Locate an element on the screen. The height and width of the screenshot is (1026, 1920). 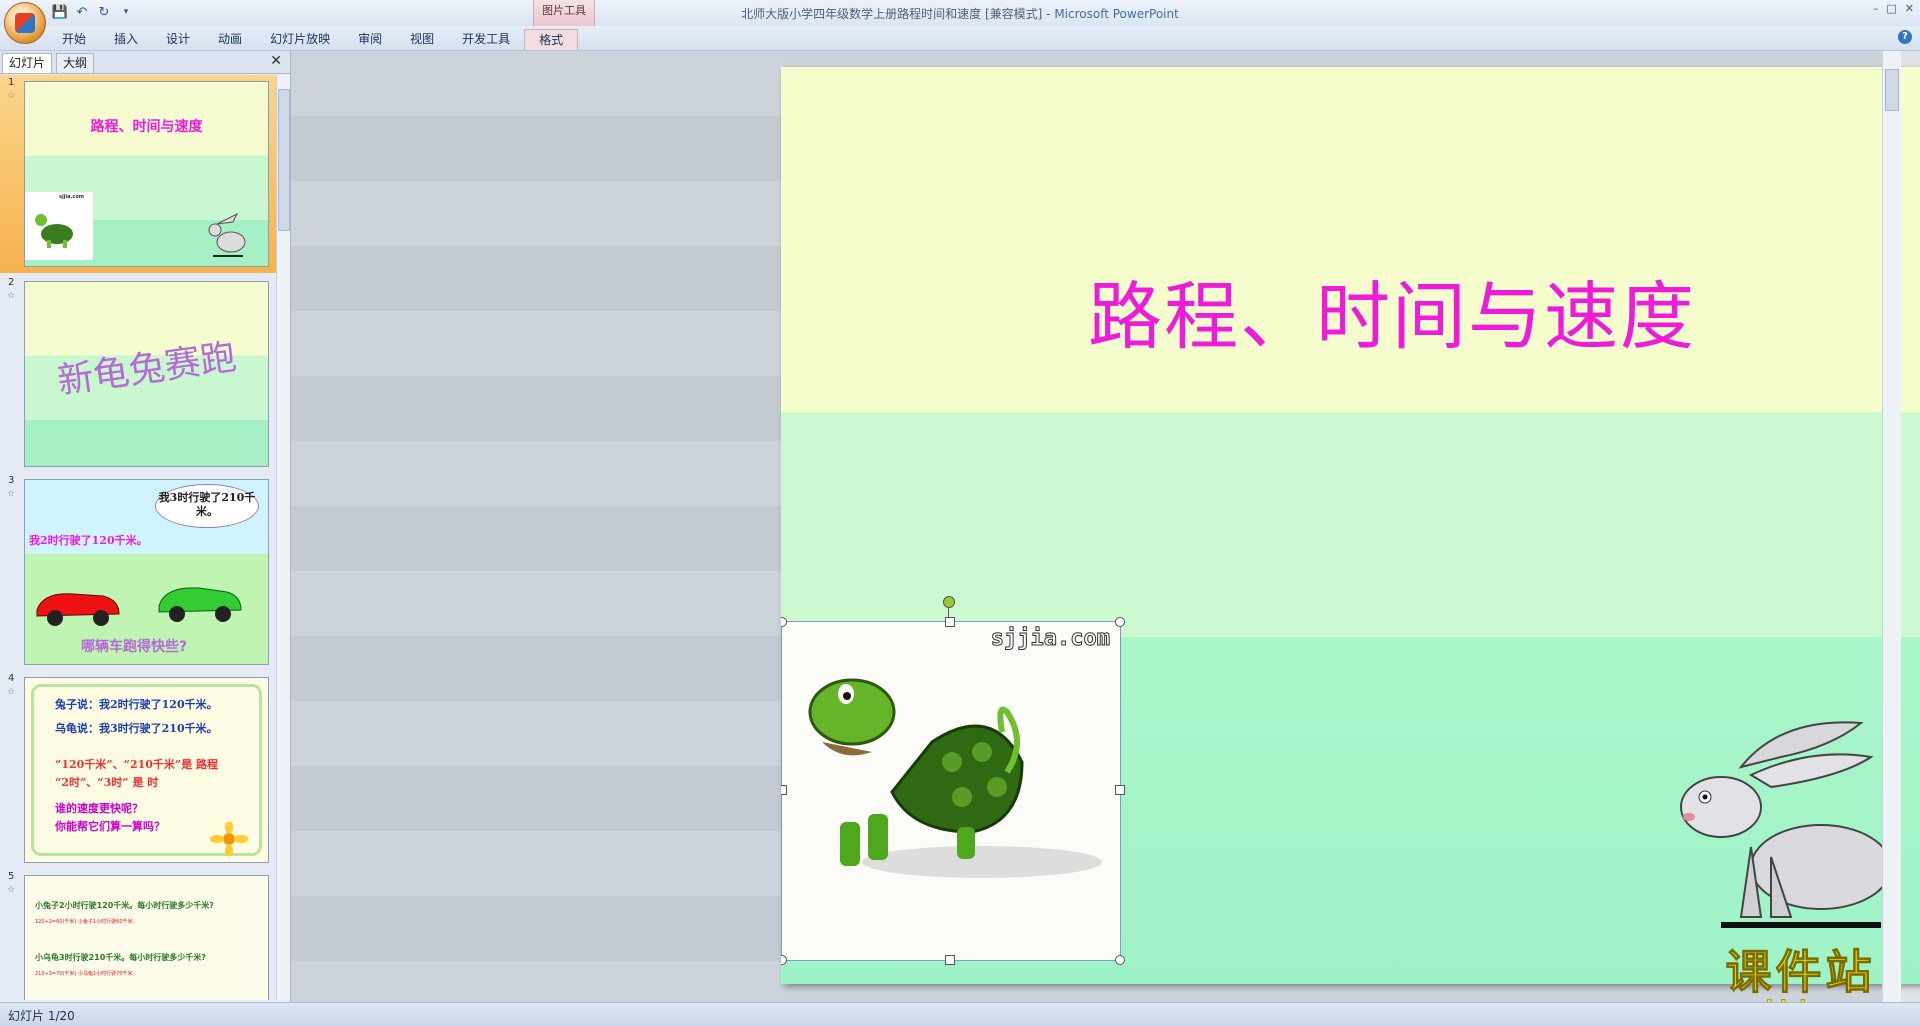
turtle-photo: sjjia.com is located at coordinates (59, 226).